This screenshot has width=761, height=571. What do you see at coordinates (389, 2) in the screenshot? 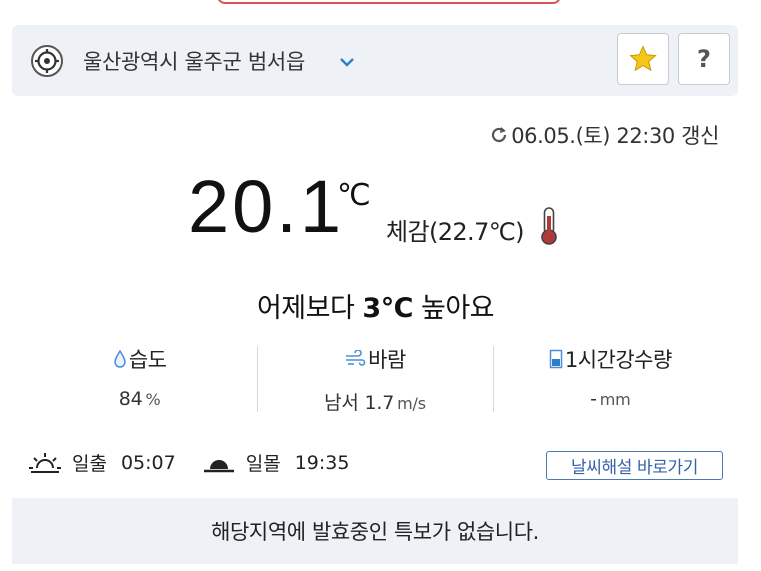
I see `top-frame-edge` at bounding box center [389, 2].